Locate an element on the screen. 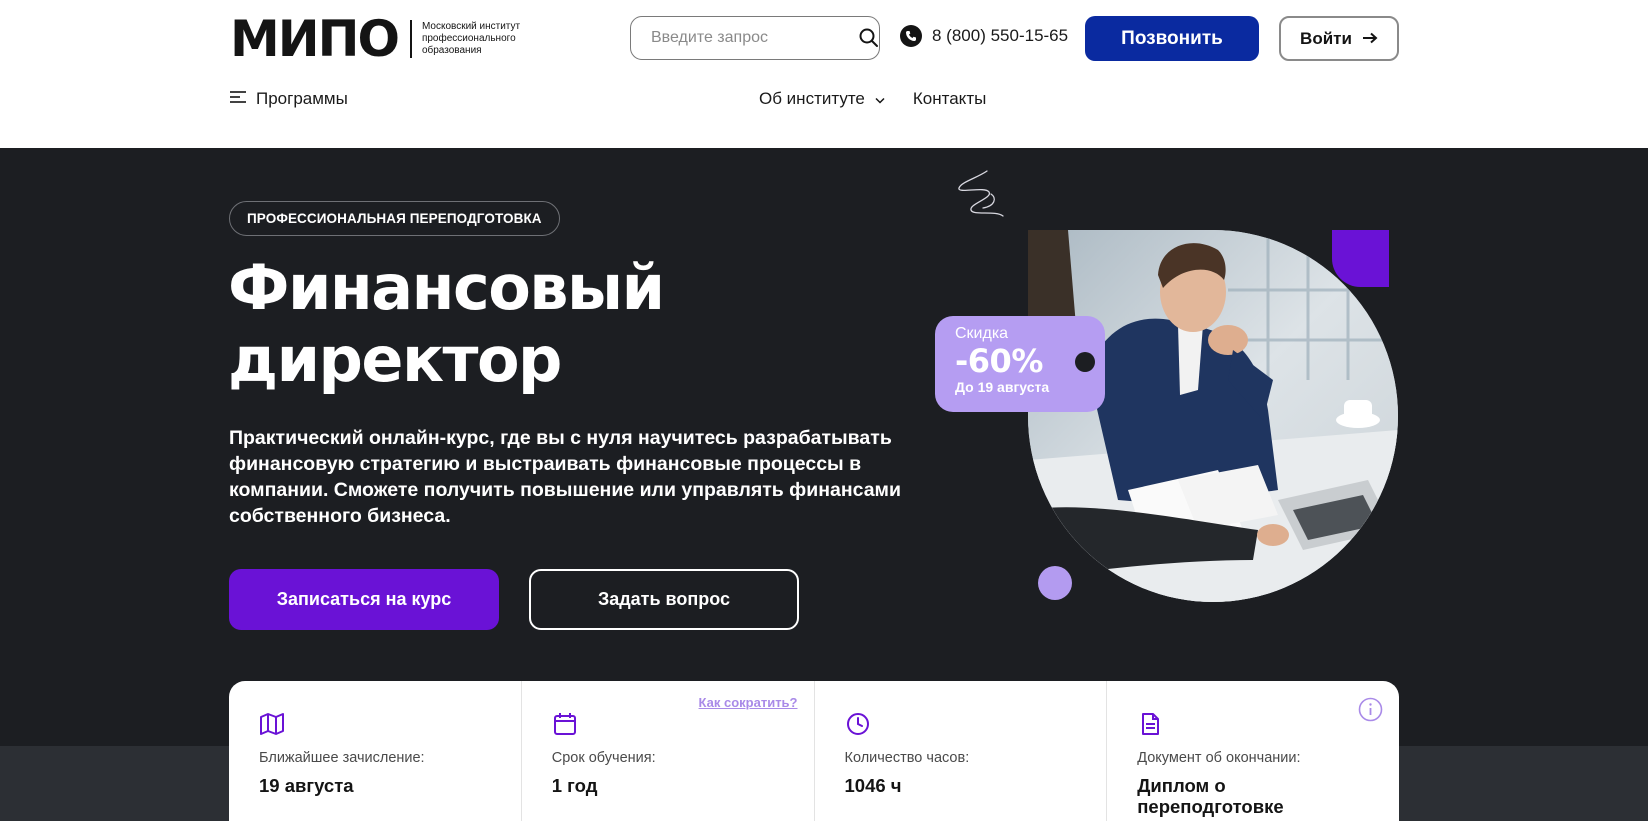 This screenshot has width=1648, height=821. search-input is located at coordinates (754, 38).